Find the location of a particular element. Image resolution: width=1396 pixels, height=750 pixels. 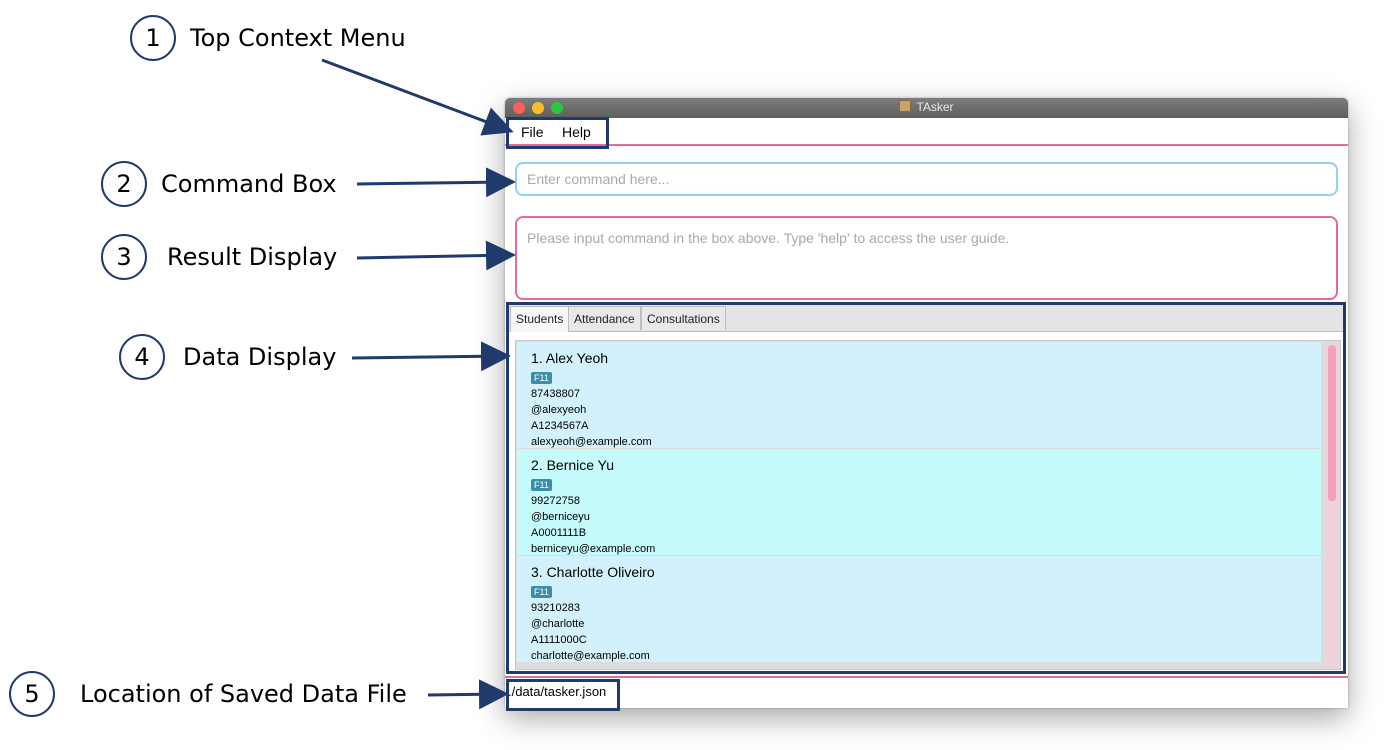

annotation-number: 3 is located at coordinates (124, 257).